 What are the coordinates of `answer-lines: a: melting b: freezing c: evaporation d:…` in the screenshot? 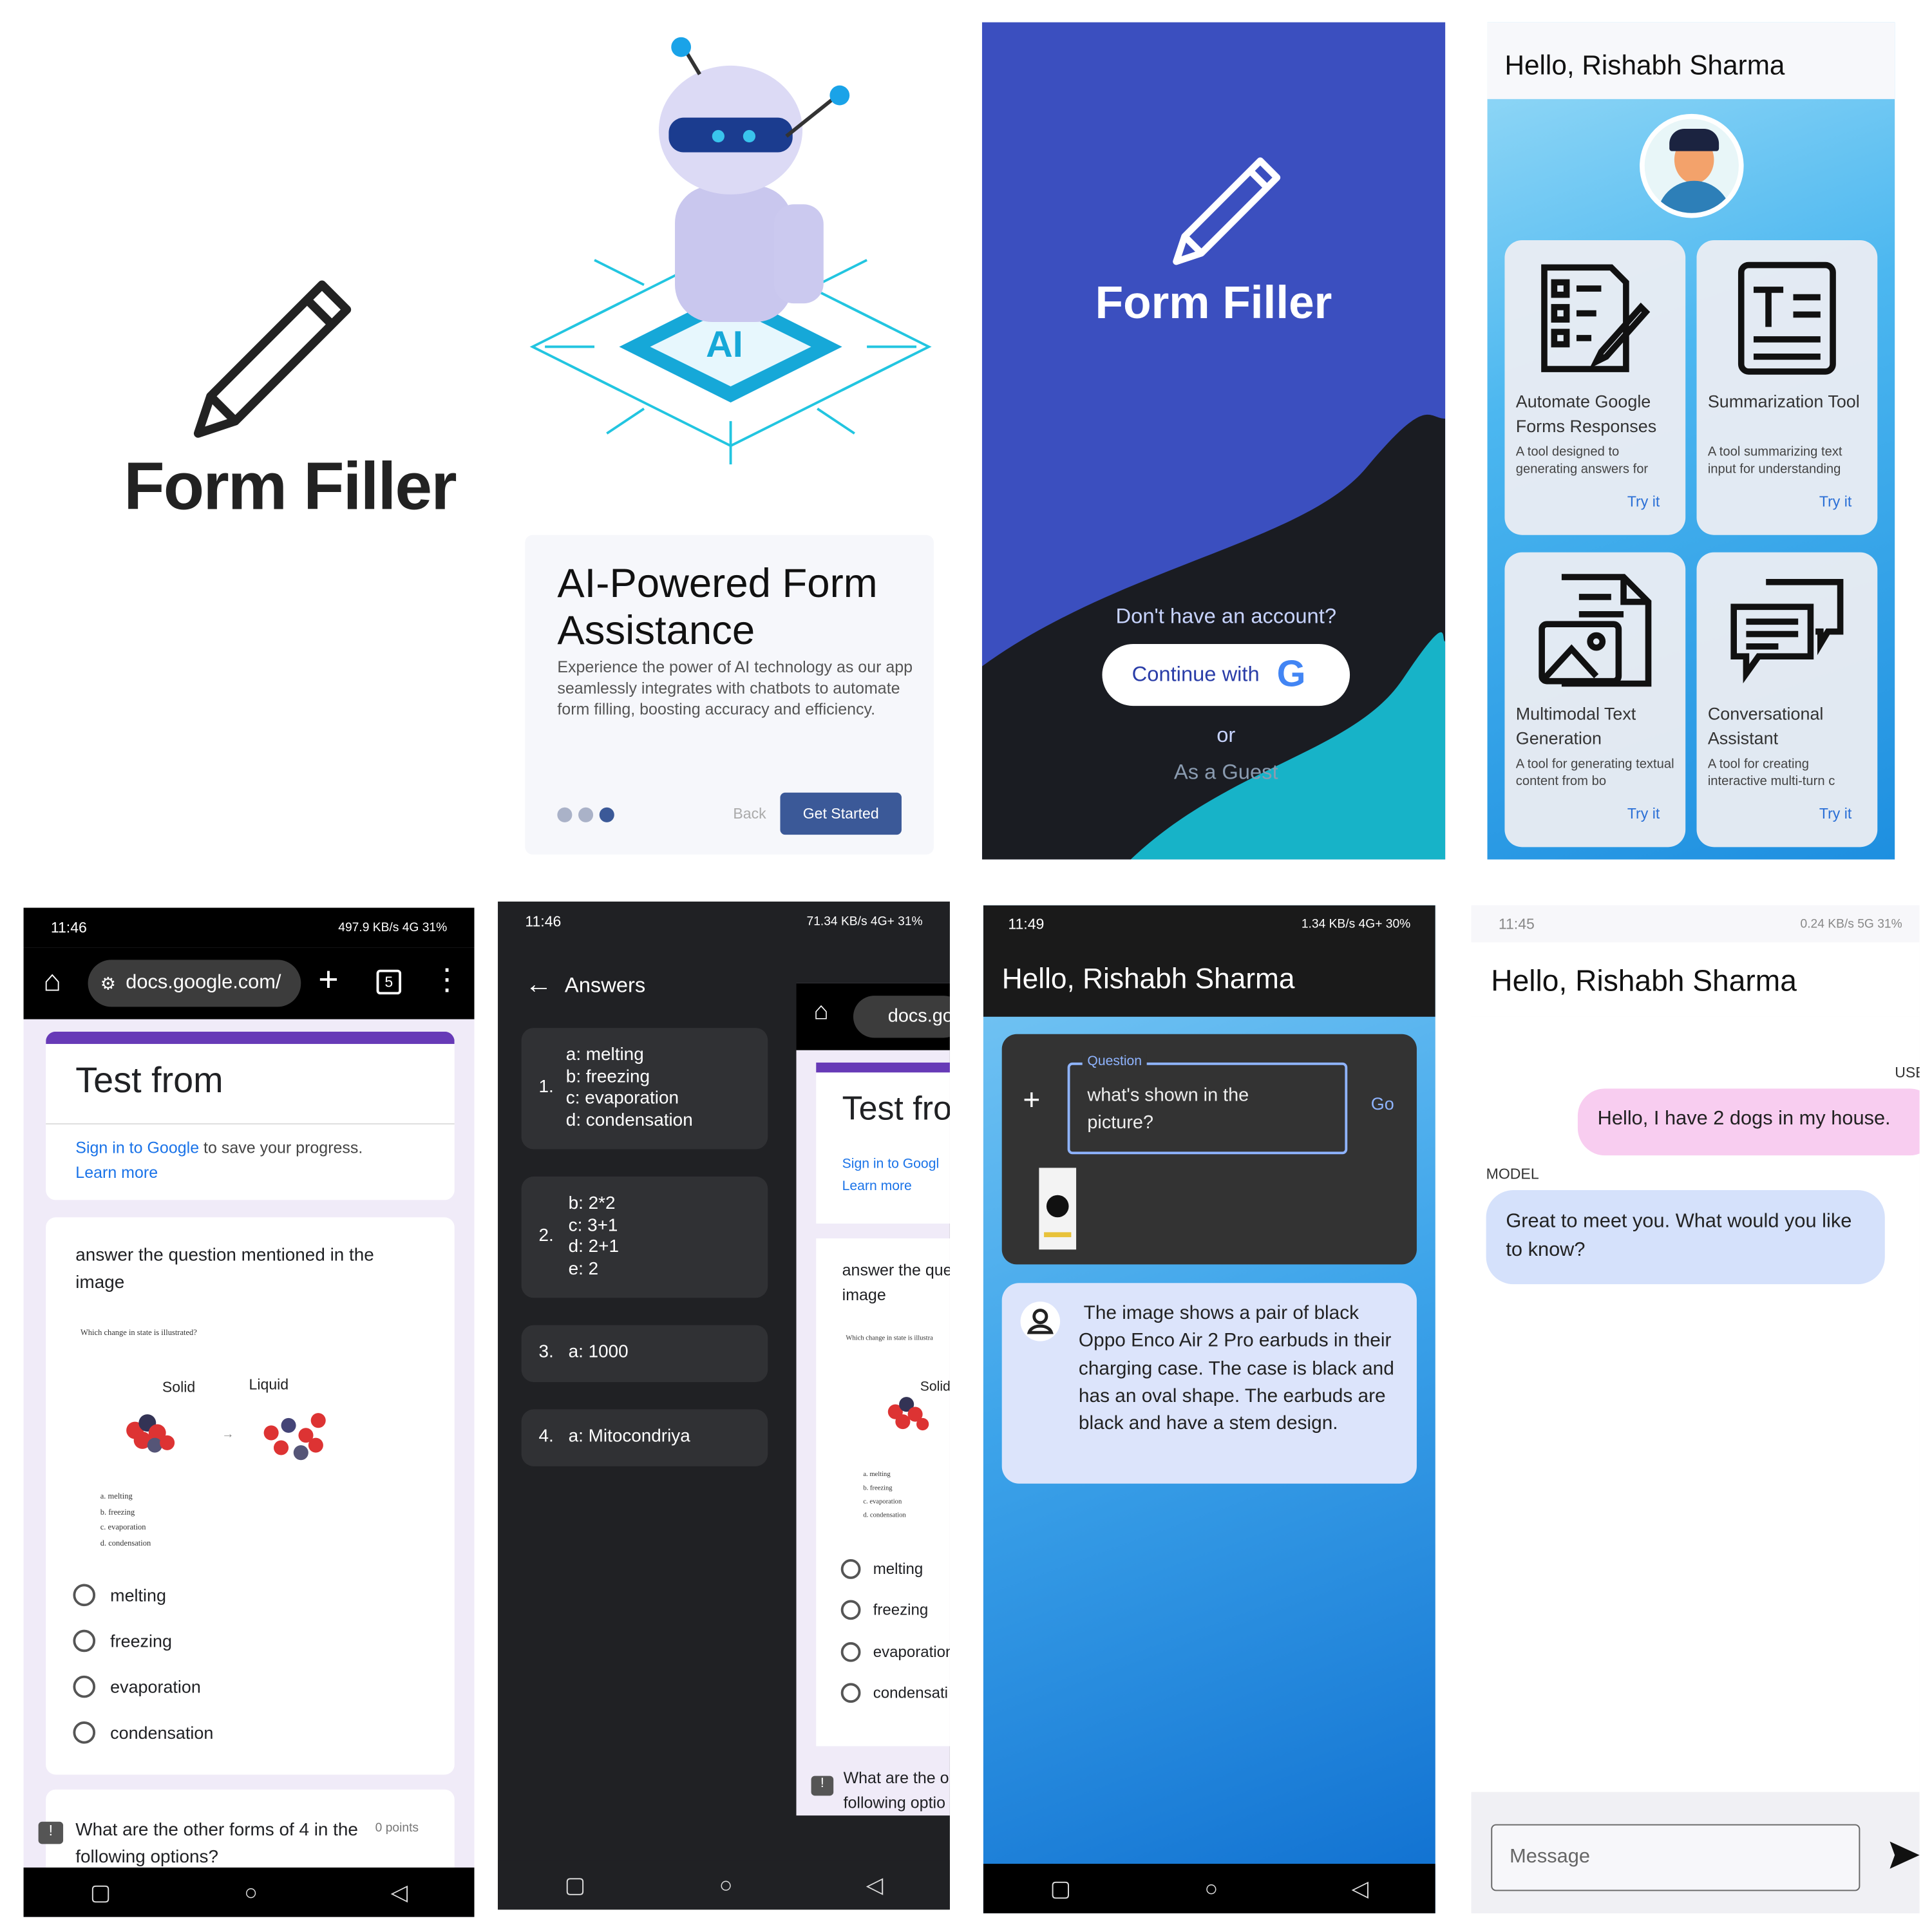 It's located at (629, 1089).